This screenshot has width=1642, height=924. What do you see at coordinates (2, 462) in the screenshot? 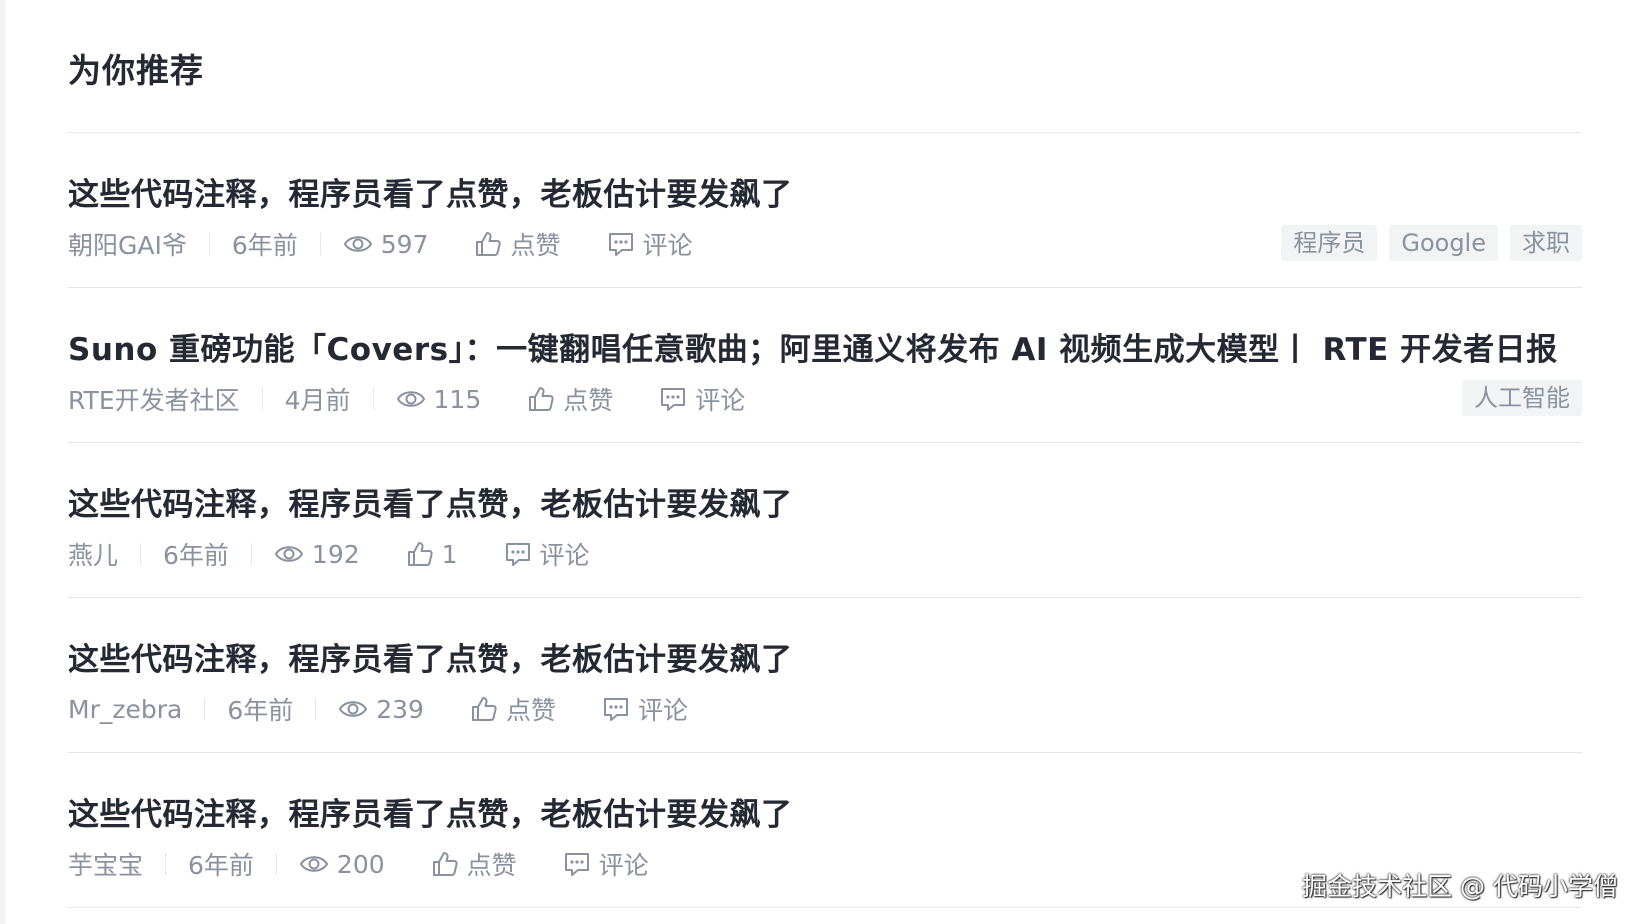
I see `left-strip` at bounding box center [2, 462].